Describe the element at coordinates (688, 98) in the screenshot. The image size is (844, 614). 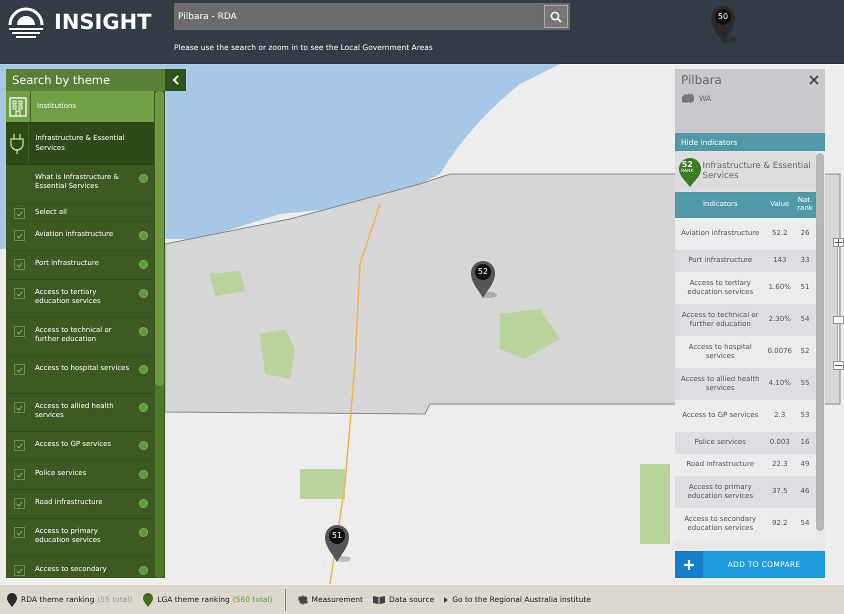
I see `australia-map-icon` at that location.